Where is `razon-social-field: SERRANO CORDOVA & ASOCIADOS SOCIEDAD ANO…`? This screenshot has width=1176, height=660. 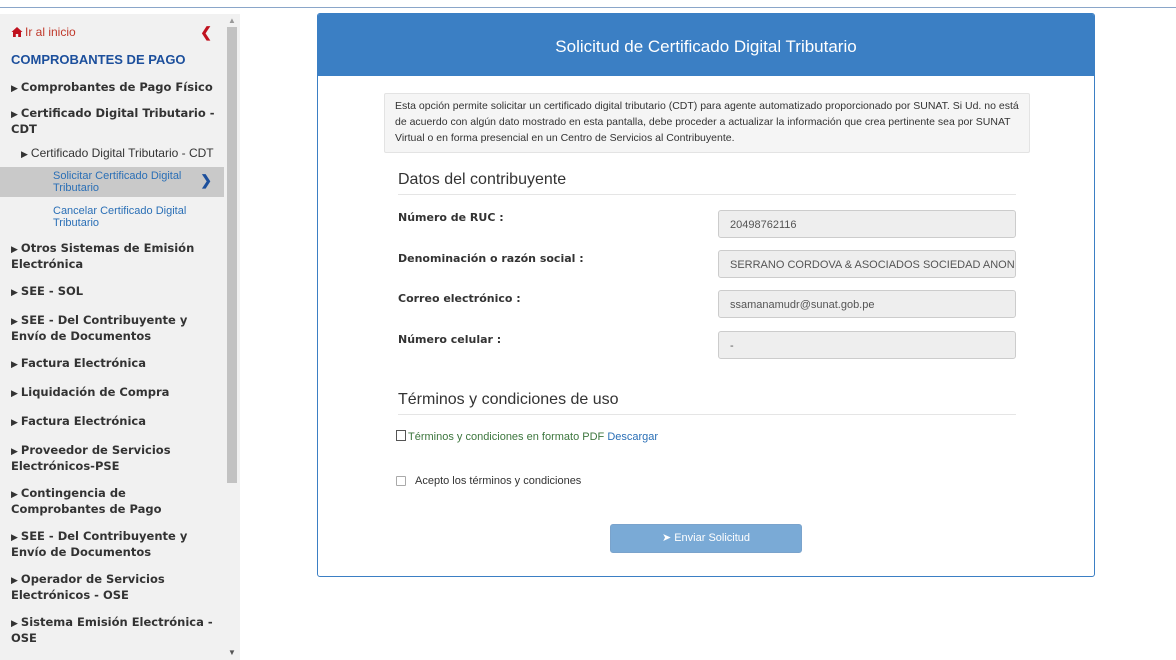 razon-social-field: SERRANO CORDOVA & ASOCIADOS SOCIEDAD ANO… is located at coordinates (867, 264).